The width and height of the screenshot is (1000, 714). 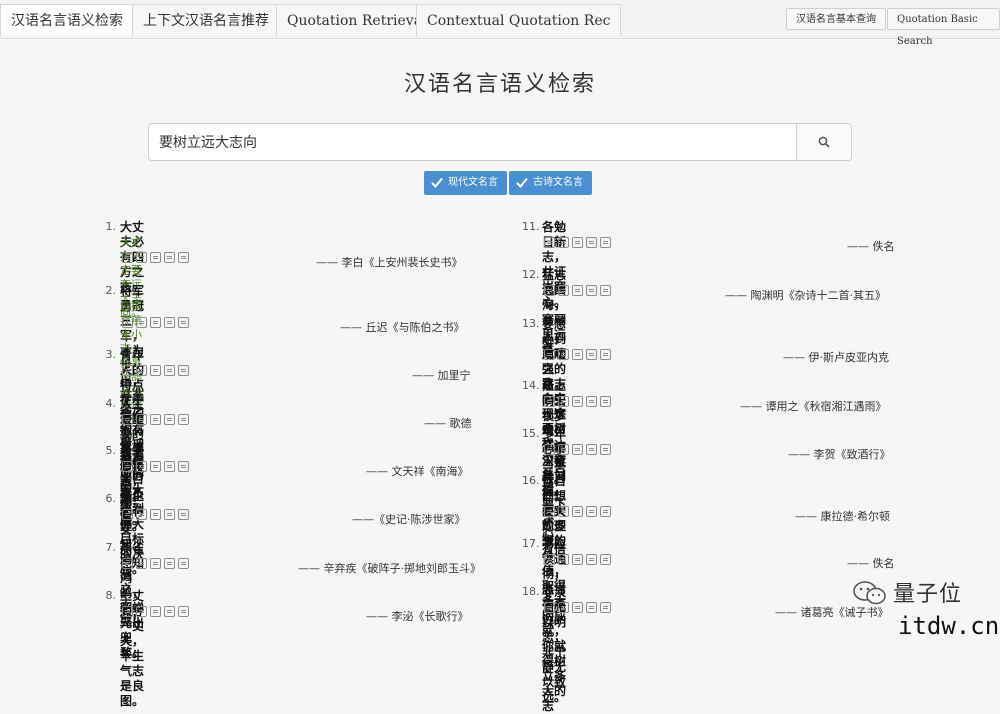 I want to click on tab-quotation-semantic-search: 汉语名言语义检索, so click(x=67, y=20).